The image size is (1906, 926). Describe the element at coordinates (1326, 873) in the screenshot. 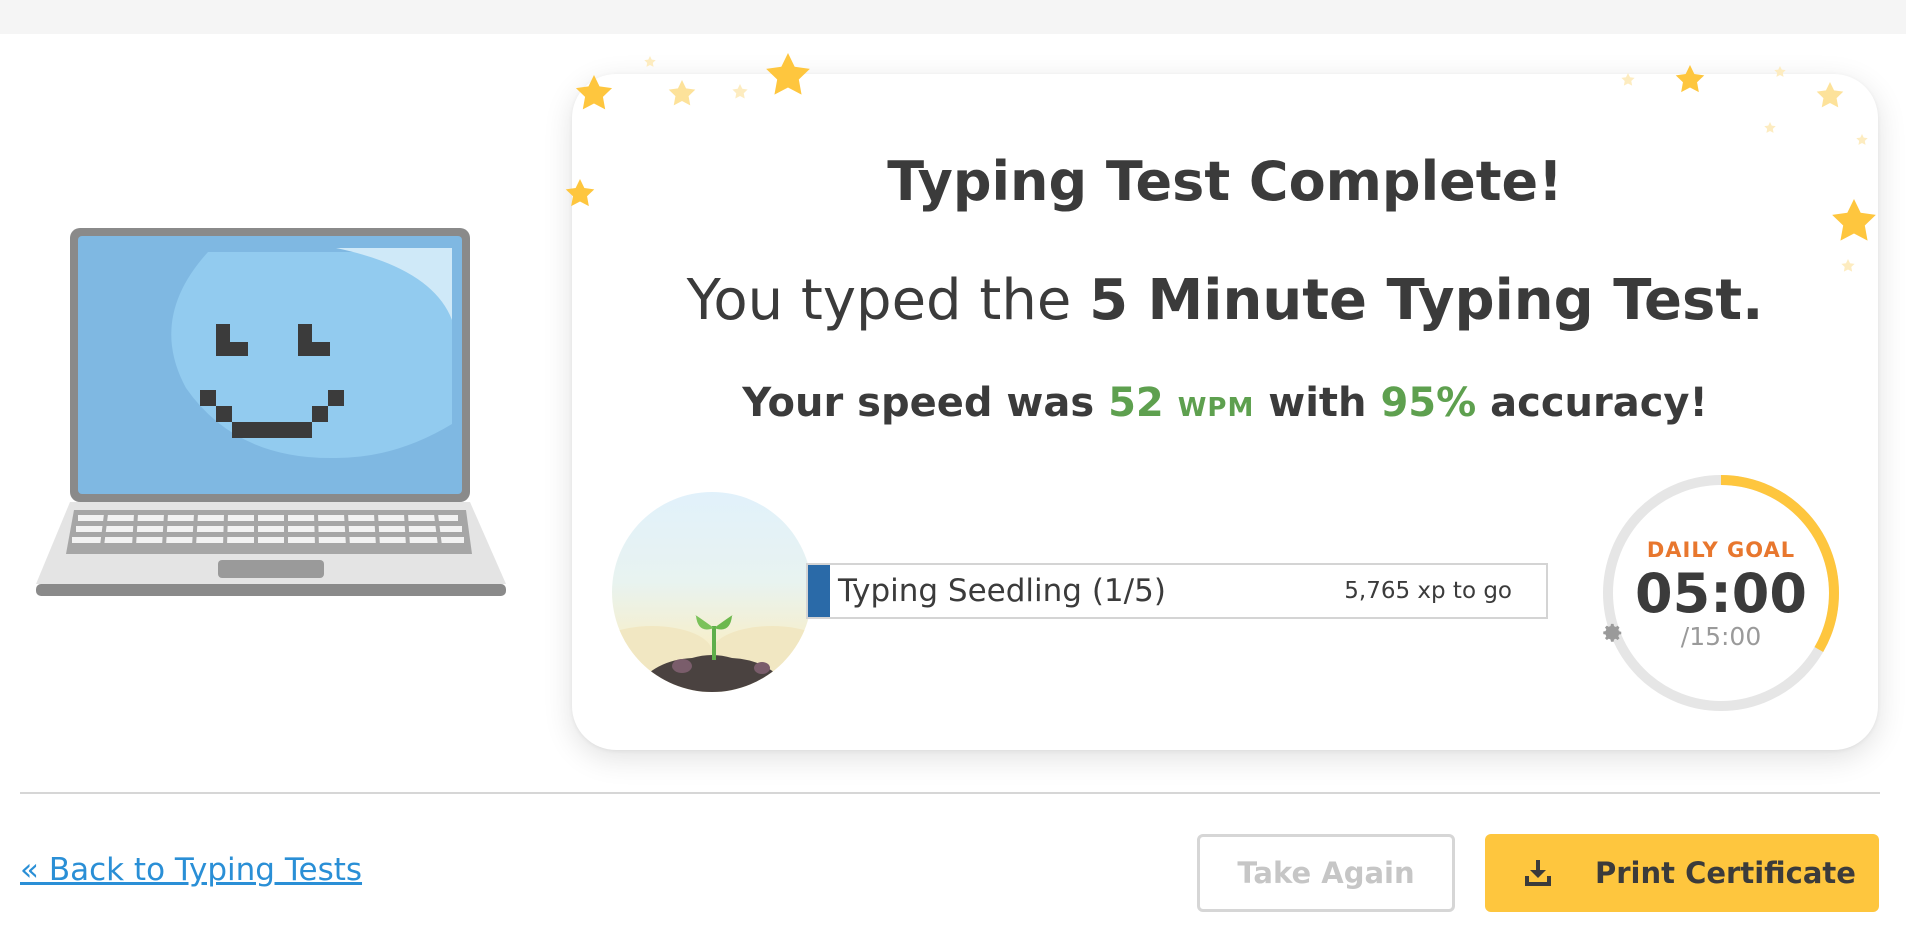

I see `take-again-button: Take Again` at that location.